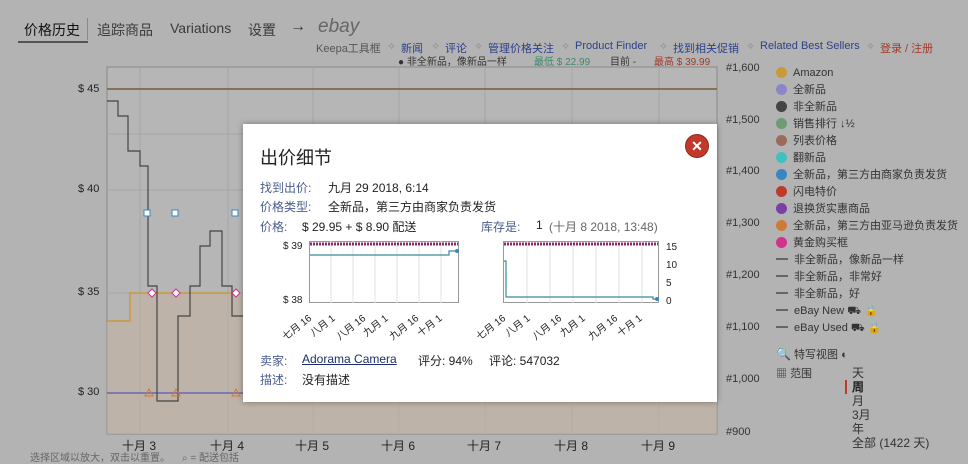 The height and width of the screenshot is (464, 968). I want to click on legend-item: 全新品, so click(801, 90).